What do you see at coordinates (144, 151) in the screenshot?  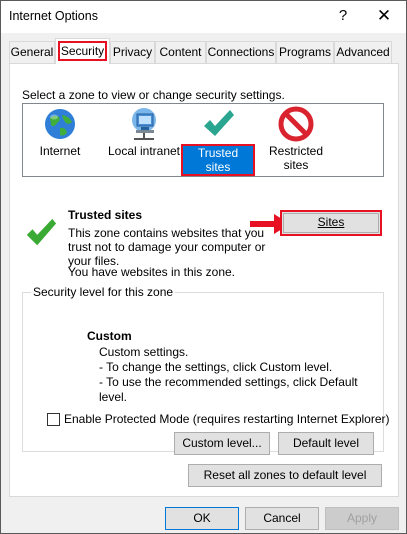 I see `zone-local-intranet-label: Local intranet` at bounding box center [144, 151].